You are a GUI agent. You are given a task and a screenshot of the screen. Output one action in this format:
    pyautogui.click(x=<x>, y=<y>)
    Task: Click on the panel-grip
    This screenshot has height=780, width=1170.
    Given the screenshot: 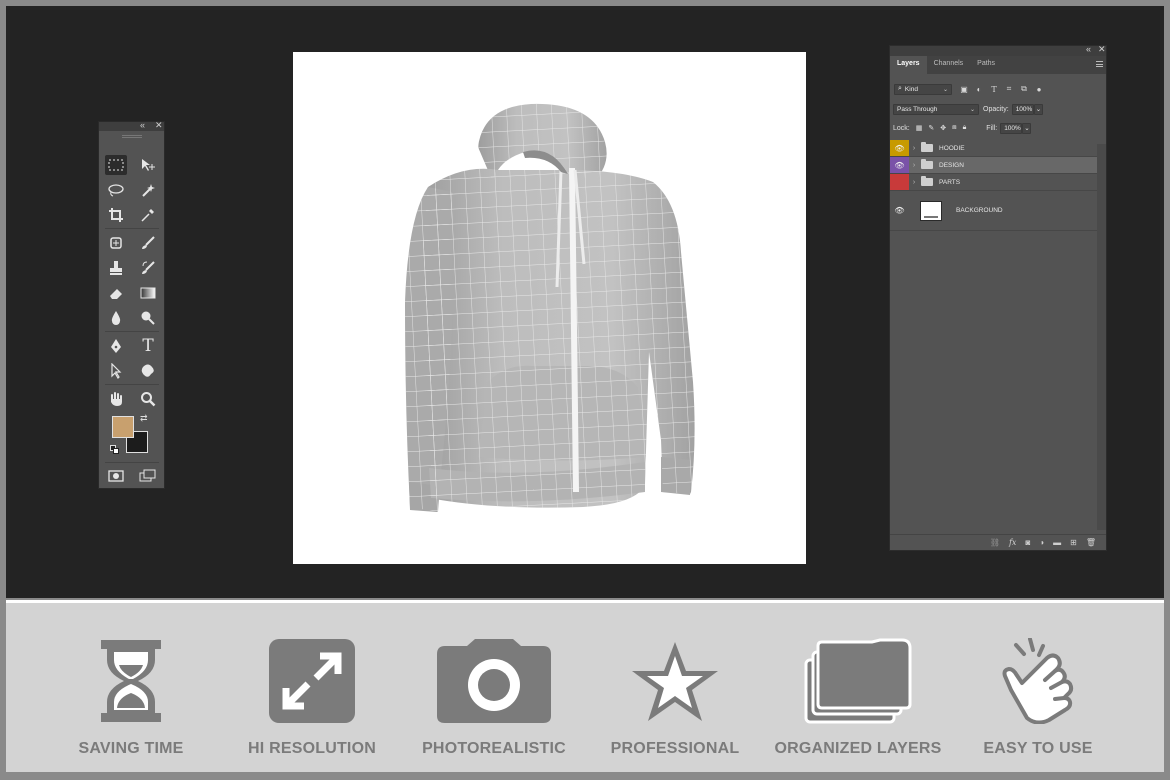 What is the action you would take?
    pyautogui.click(x=131, y=137)
    